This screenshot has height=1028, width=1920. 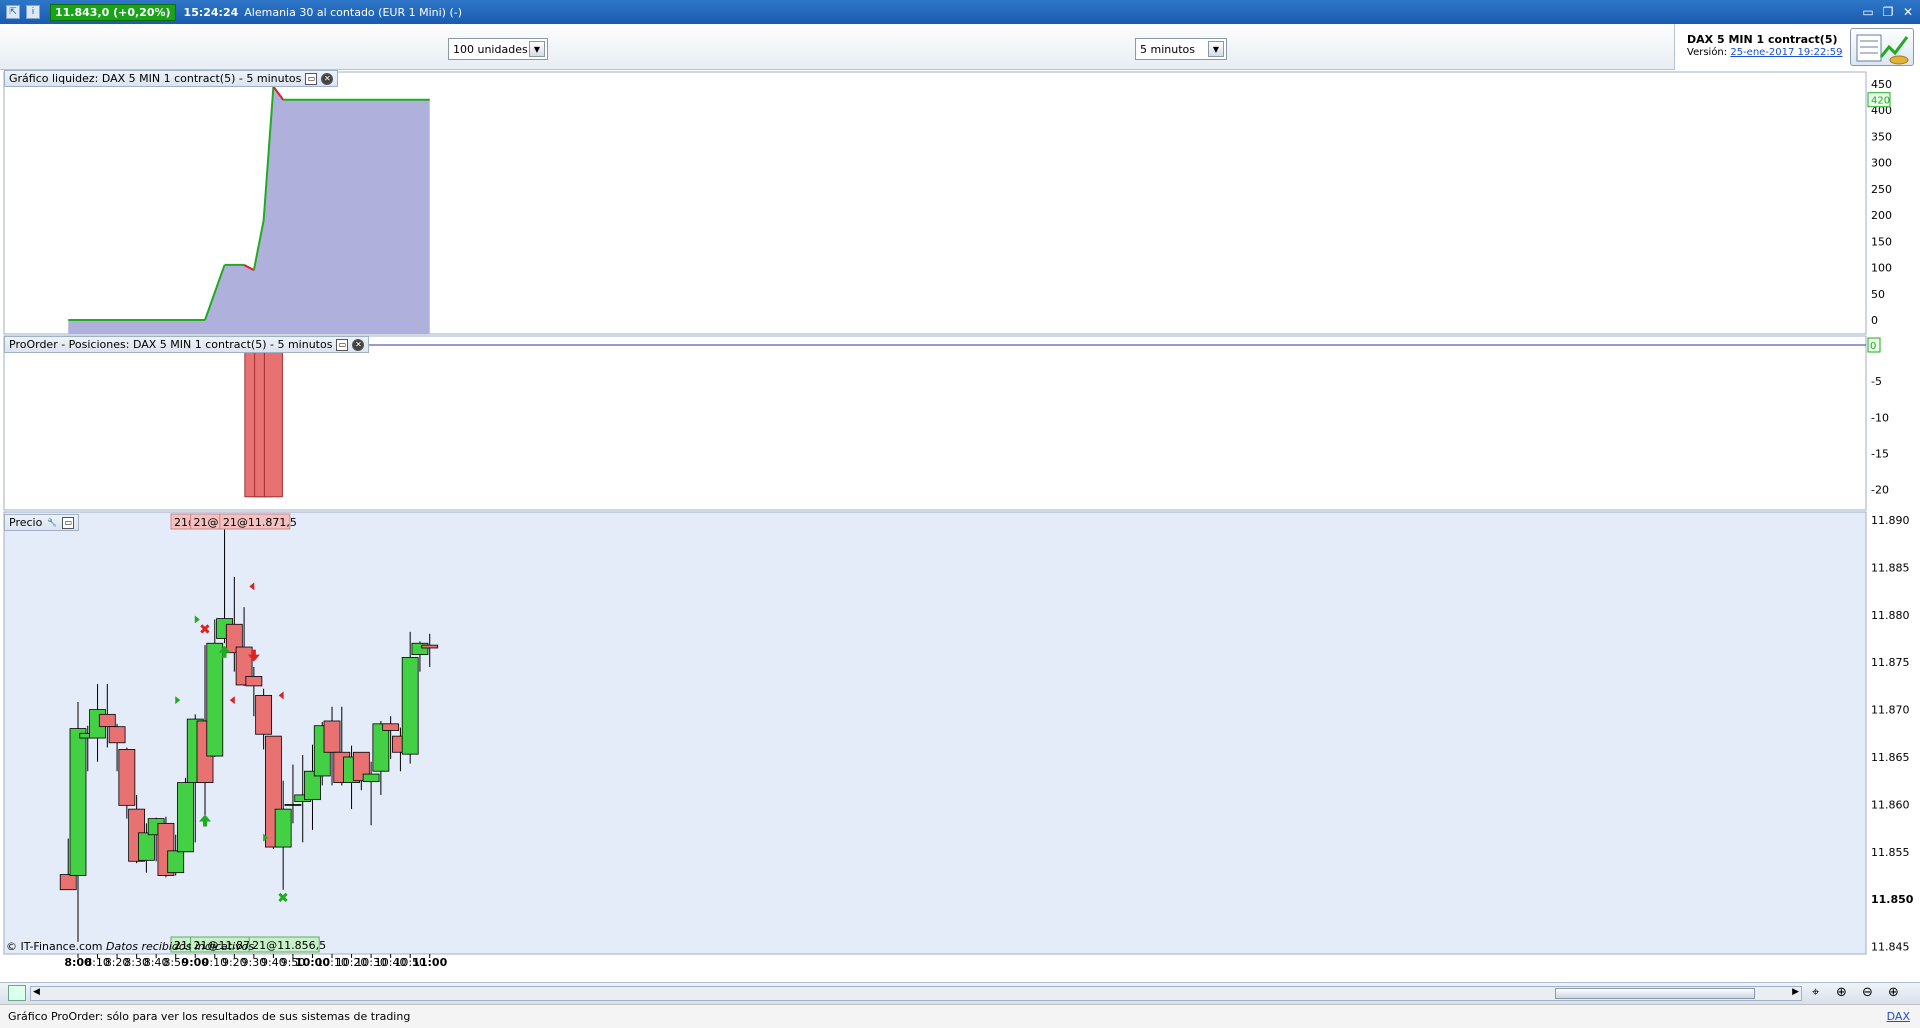 I want to click on units-select-value: 100 unidades, so click(x=490, y=49).